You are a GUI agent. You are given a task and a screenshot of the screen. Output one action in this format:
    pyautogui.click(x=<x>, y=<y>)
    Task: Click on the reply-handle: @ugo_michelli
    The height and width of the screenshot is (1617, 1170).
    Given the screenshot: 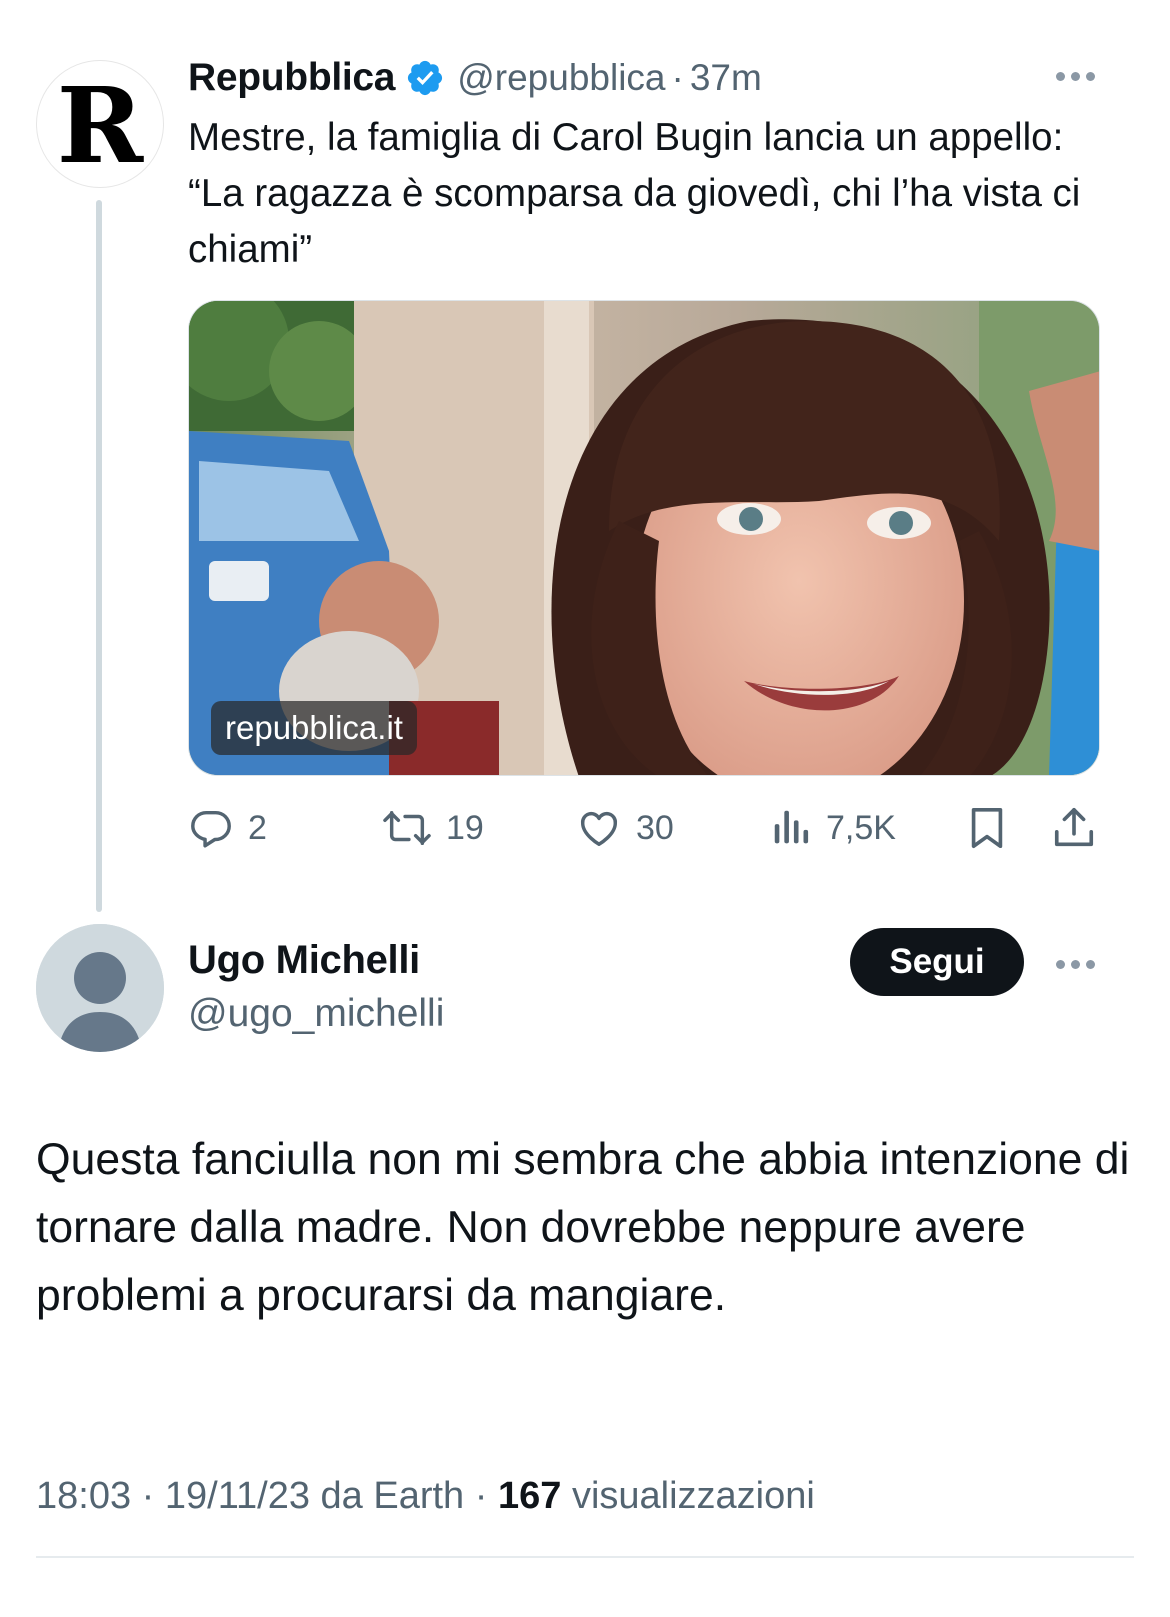 What is the action you would take?
    pyautogui.click(x=316, y=1014)
    